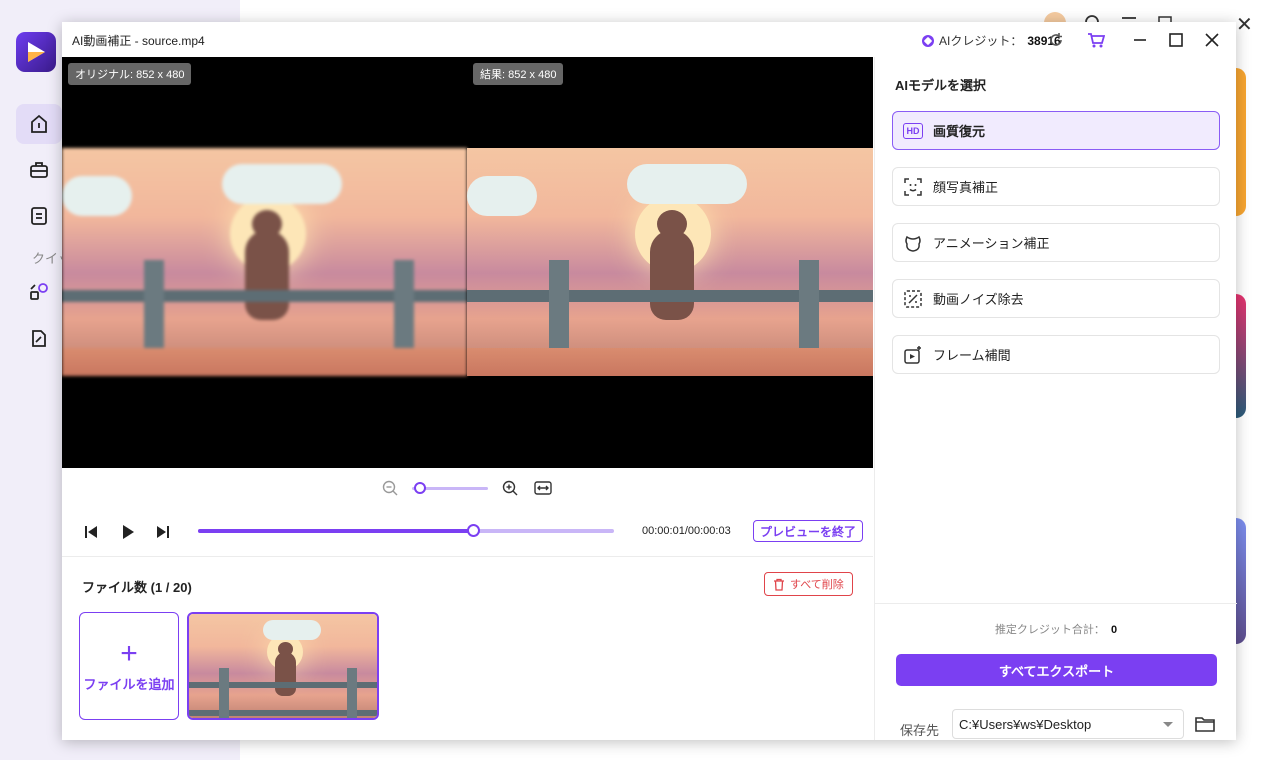  What do you see at coordinates (39, 124) in the screenshot?
I see `home-icon` at bounding box center [39, 124].